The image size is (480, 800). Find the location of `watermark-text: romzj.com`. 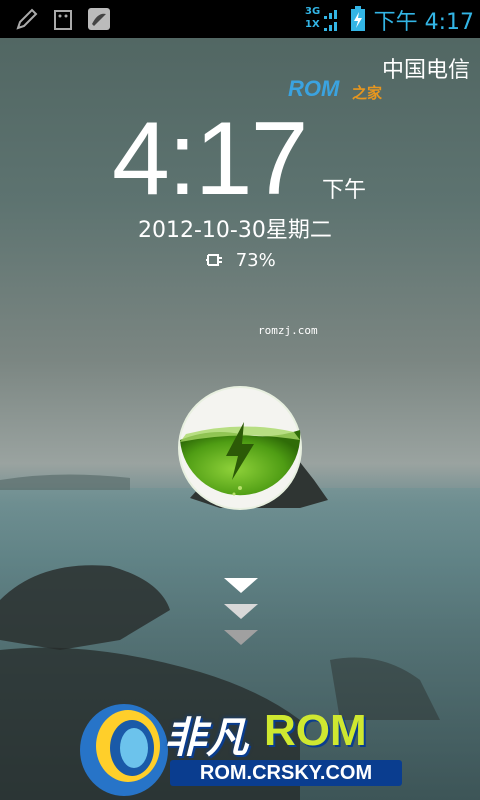

watermark-text: romzj.com is located at coordinates (288, 330).